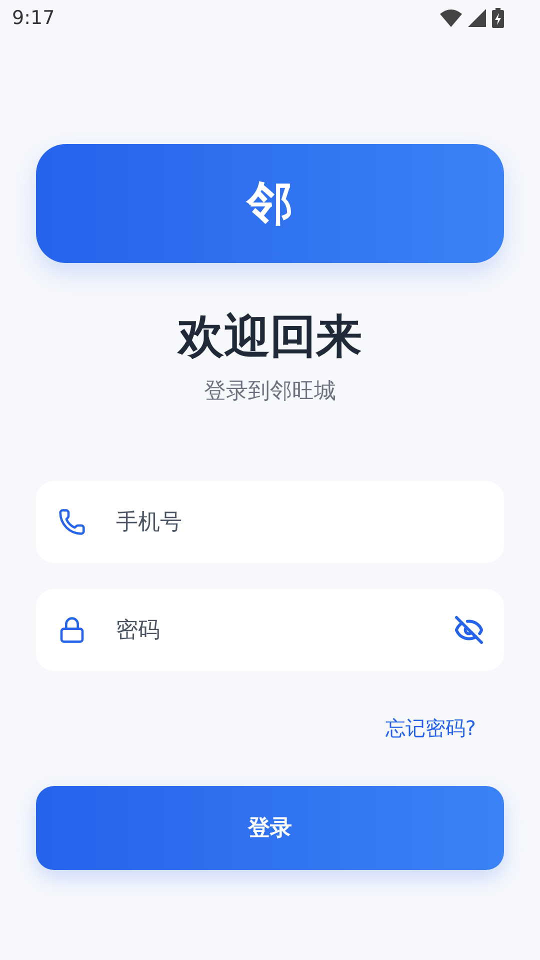 The image size is (540, 960). I want to click on signal-icon, so click(477, 18).